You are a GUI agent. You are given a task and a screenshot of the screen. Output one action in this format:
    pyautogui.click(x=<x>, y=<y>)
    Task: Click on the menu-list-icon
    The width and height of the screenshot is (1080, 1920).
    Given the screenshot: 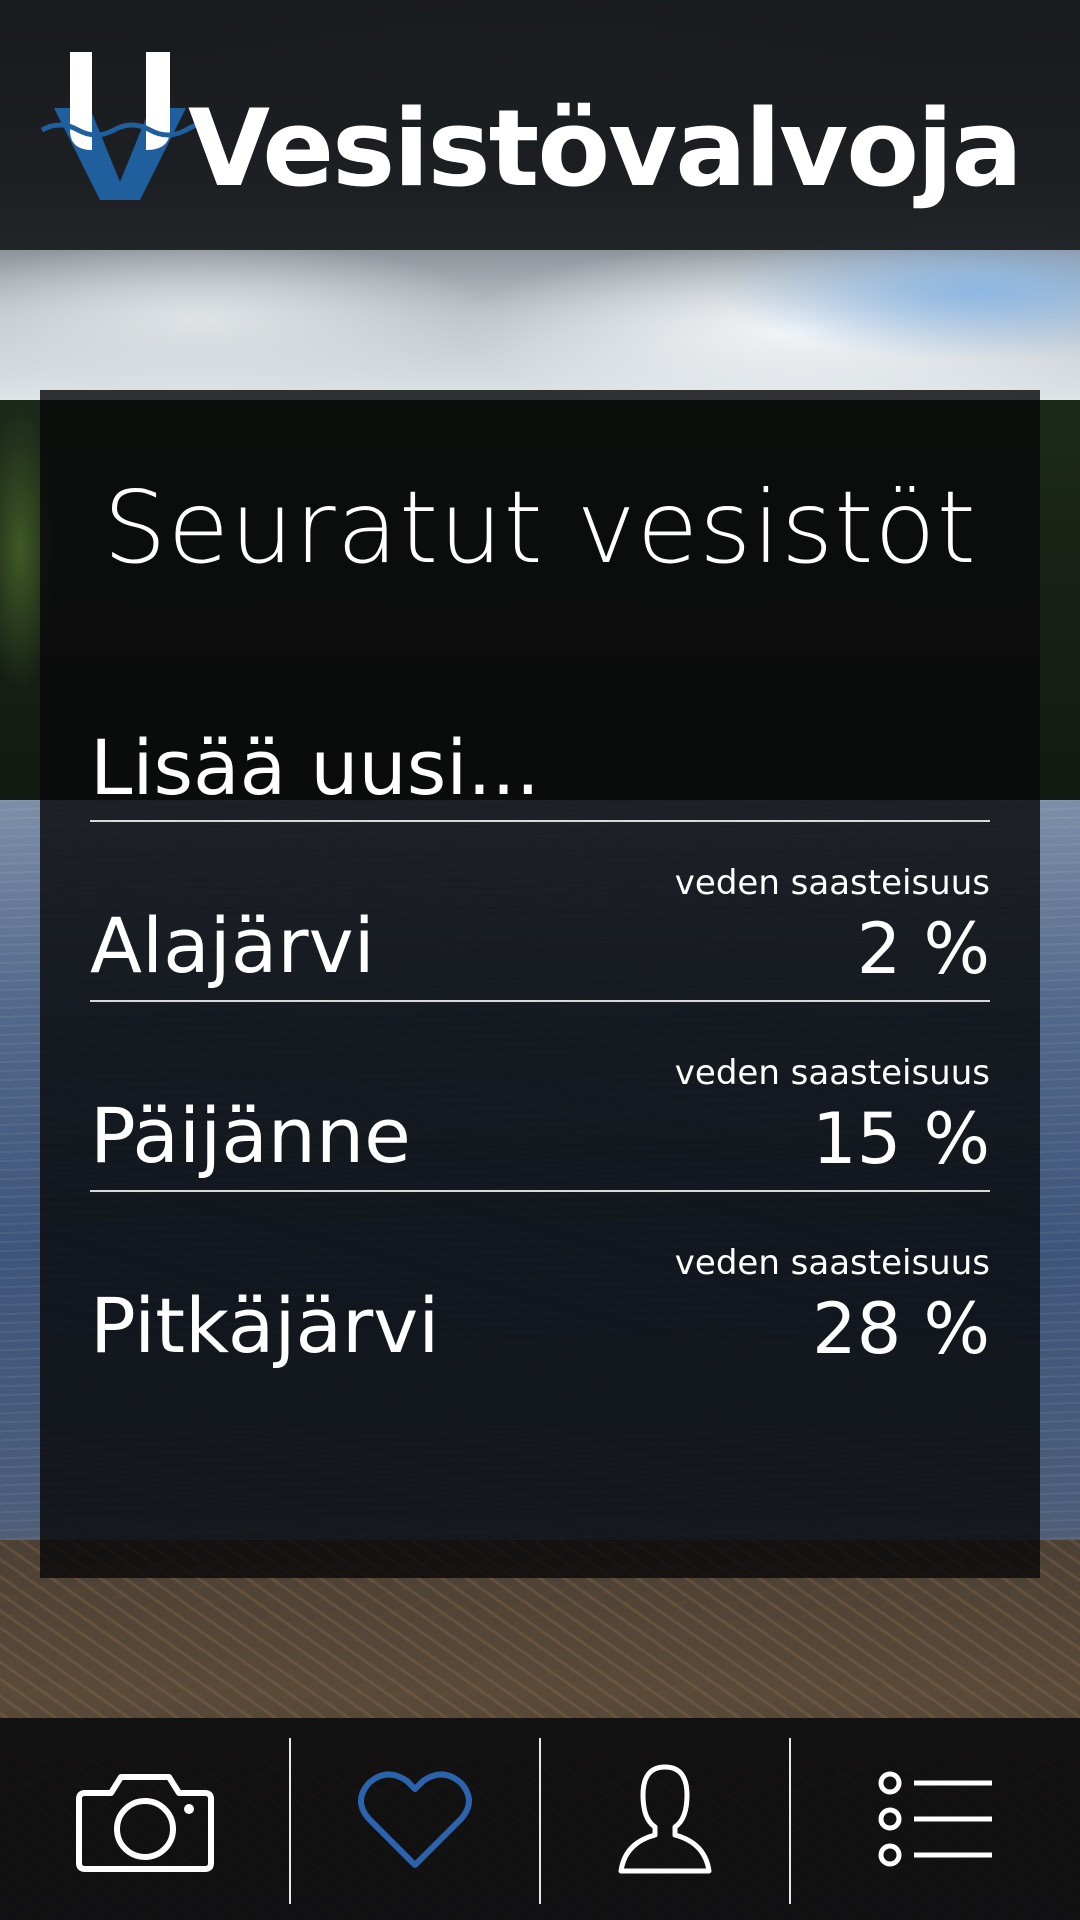 What is the action you would take?
    pyautogui.click(x=935, y=1819)
    